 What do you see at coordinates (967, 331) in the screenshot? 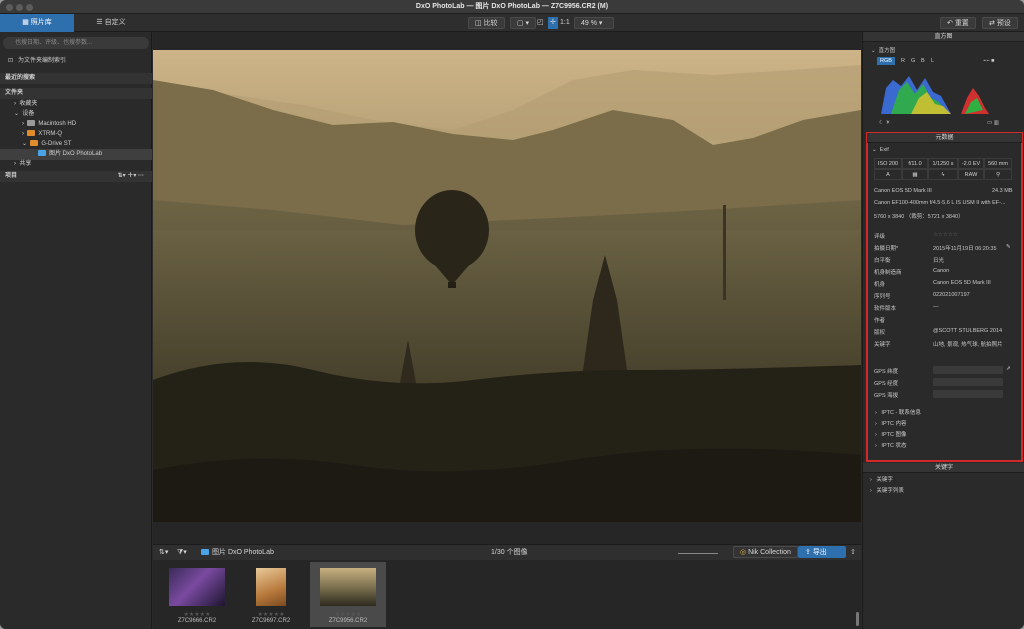
I see `copyright-field: @SCOTT STULBERG 2014` at bounding box center [967, 331].